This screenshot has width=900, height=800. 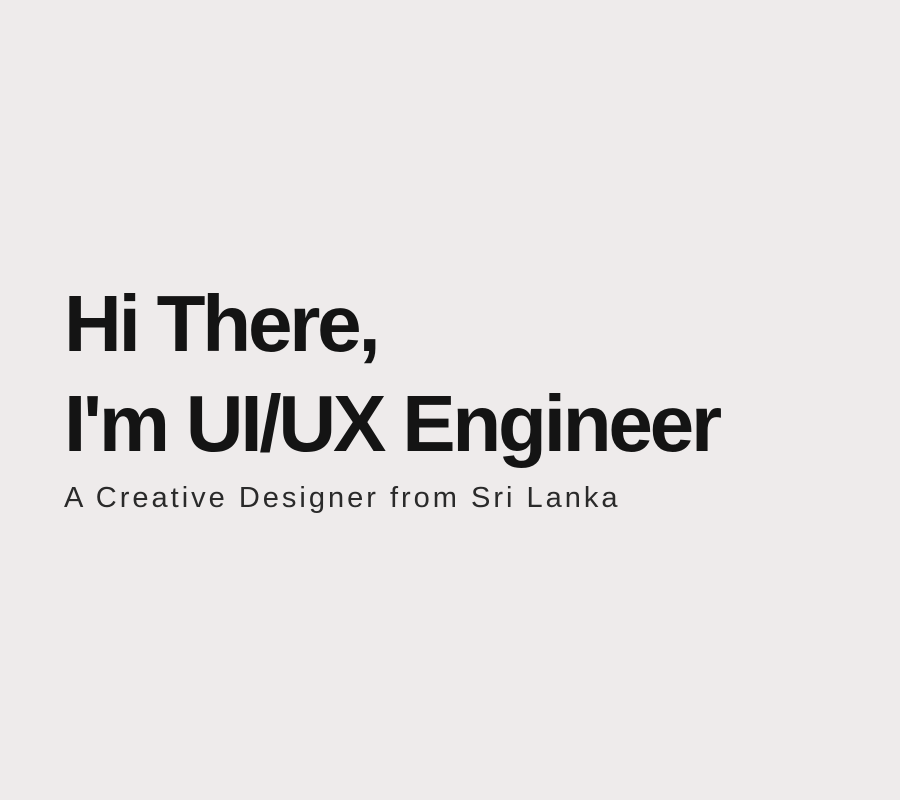 I want to click on headline-line-greeting: Hi There,, so click(x=222, y=323).